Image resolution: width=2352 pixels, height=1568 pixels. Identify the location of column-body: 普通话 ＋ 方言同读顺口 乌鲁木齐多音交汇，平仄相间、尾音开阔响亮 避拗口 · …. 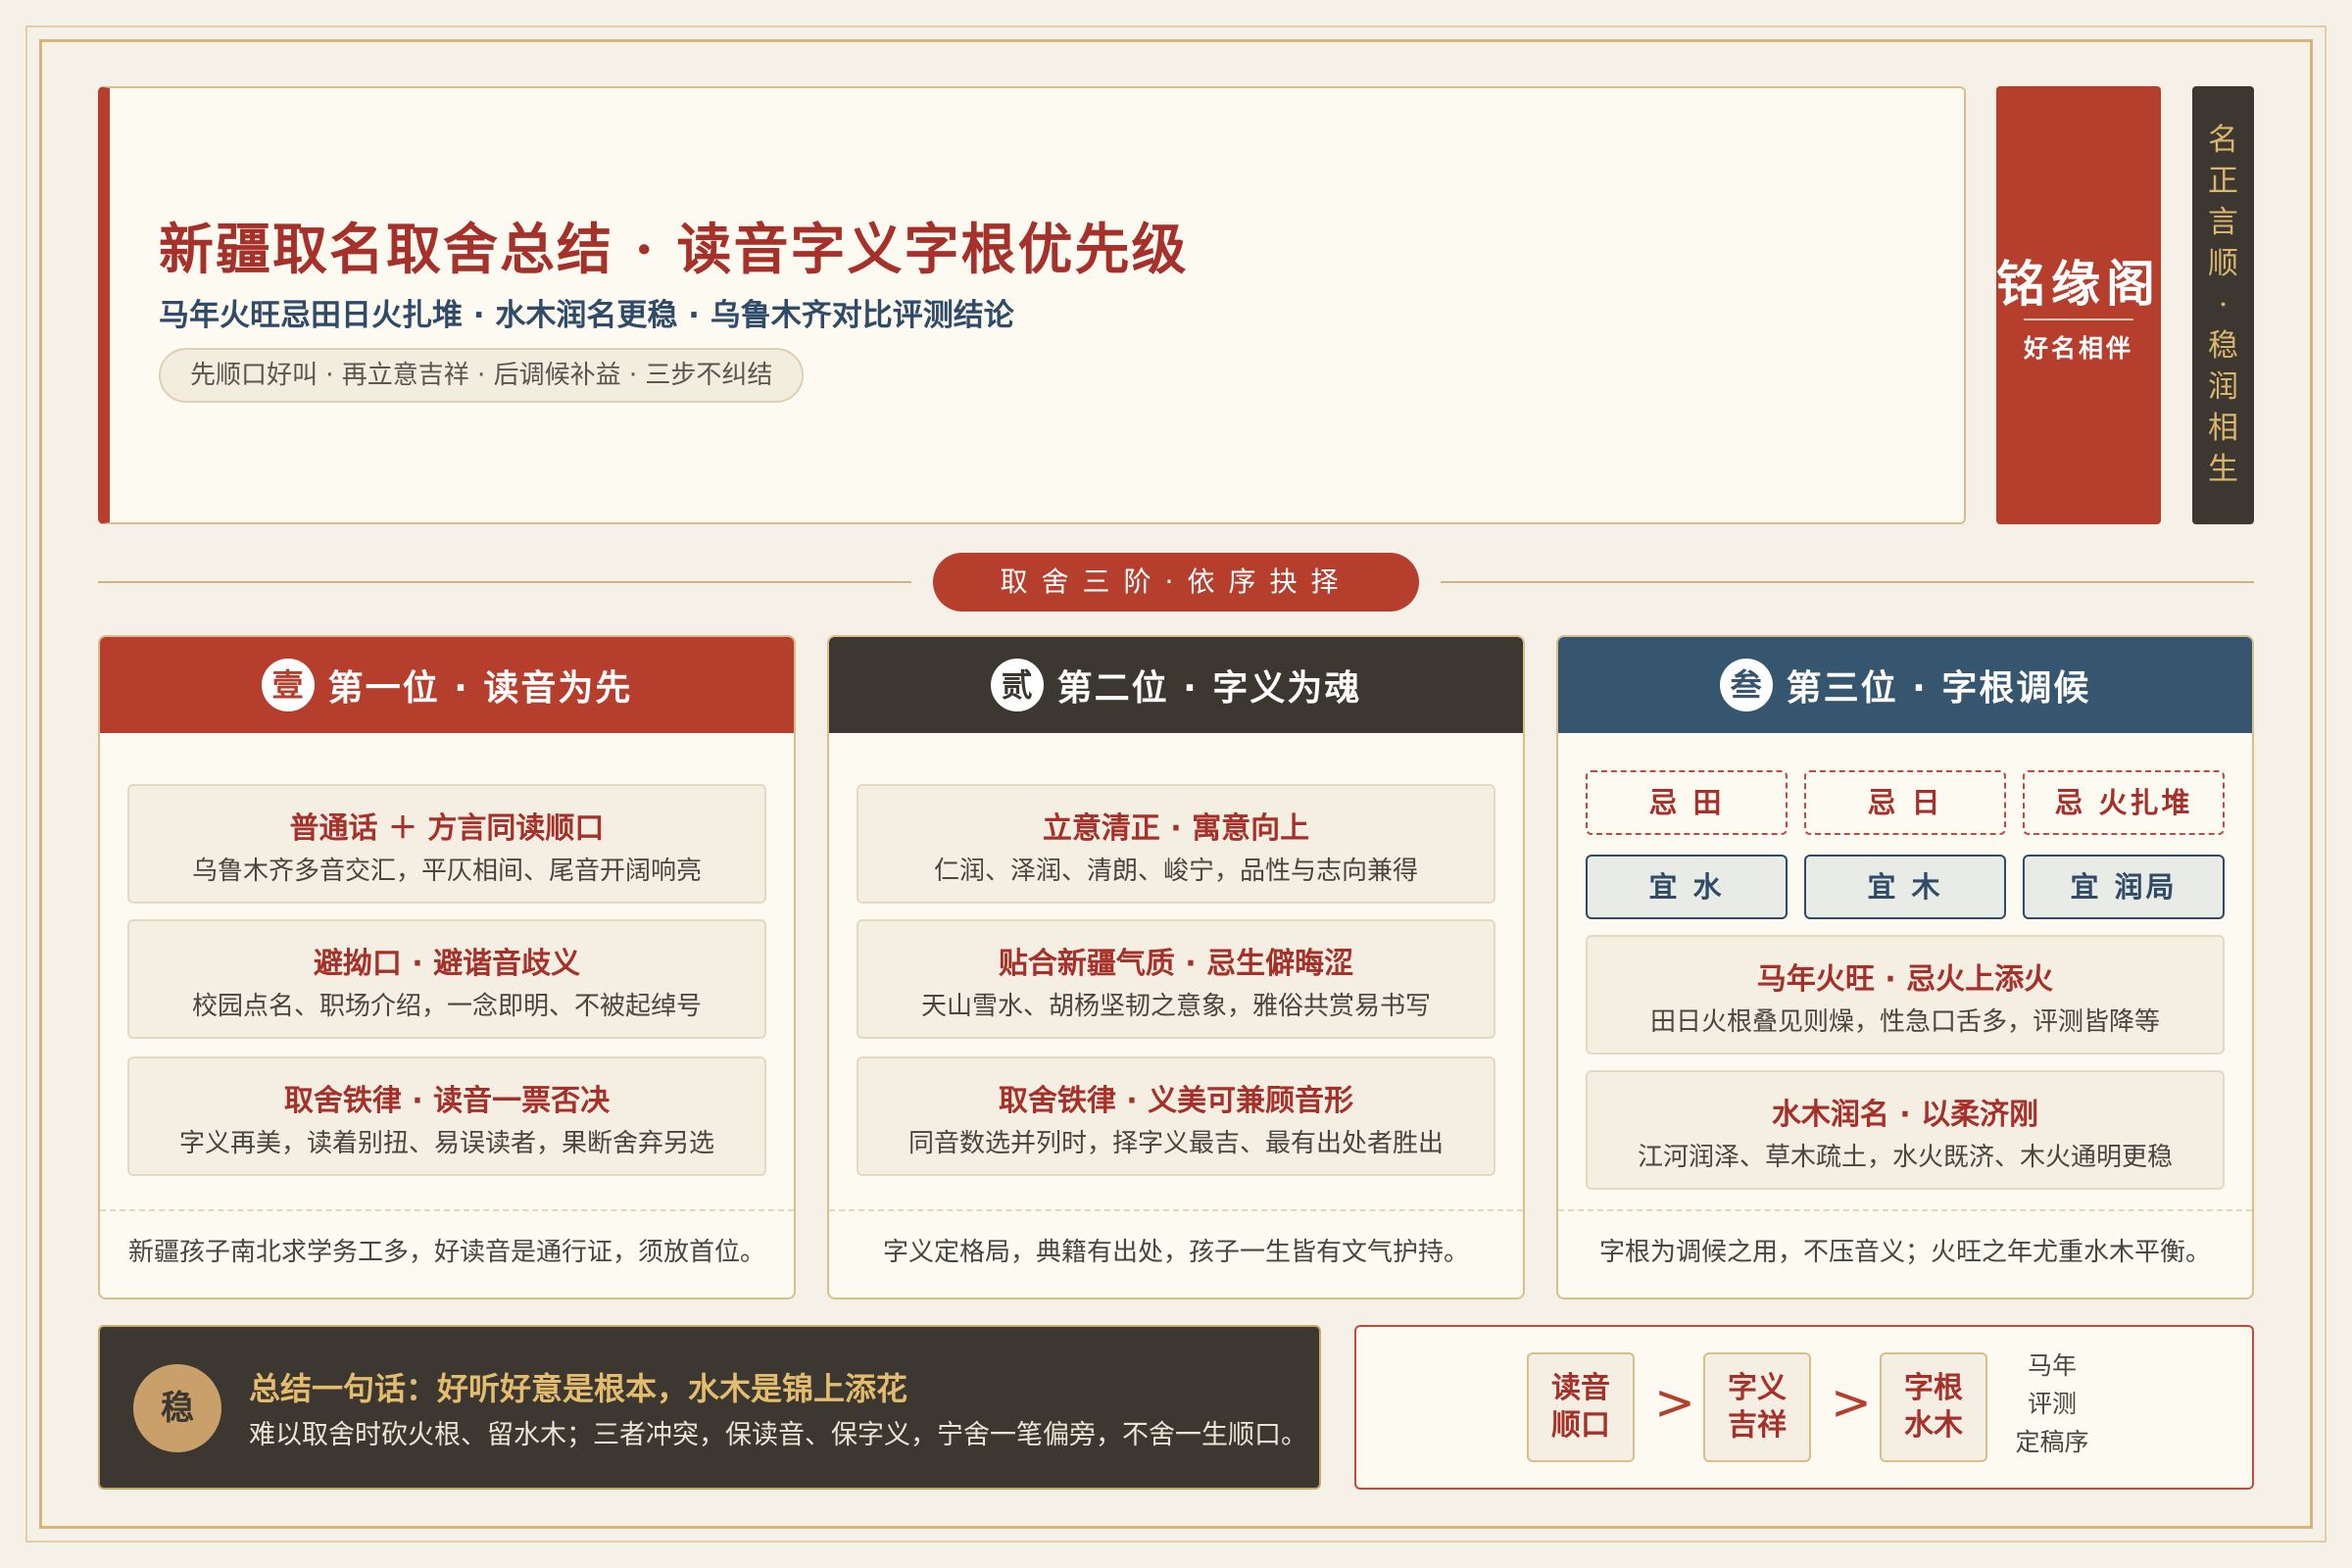
(447, 972).